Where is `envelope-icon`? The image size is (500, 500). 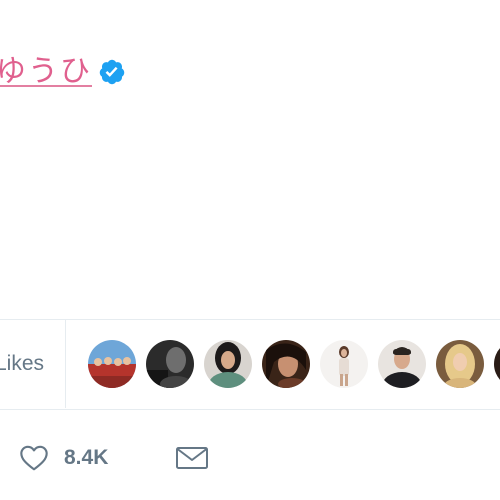
envelope-icon is located at coordinates (192, 458).